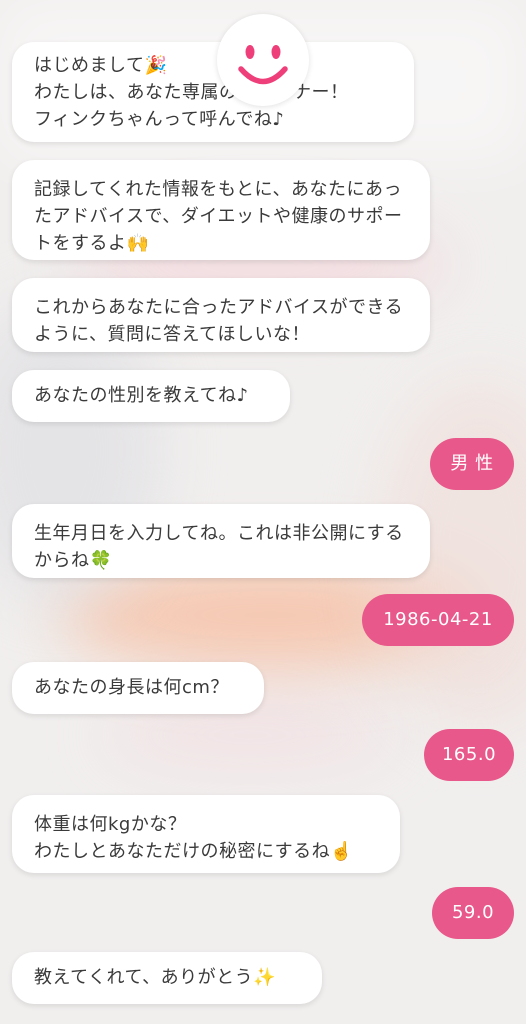 This screenshot has width=526, height=1024. What do you see at coordinates (472, 464) in the screenshot?
I see `user-reply-gender: 男 性` at bounding box center [472, 464].